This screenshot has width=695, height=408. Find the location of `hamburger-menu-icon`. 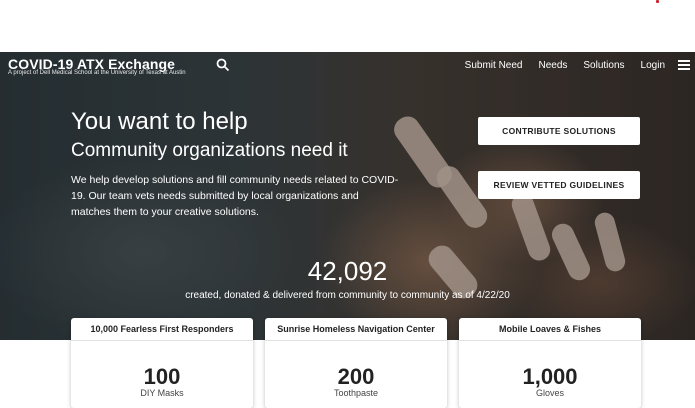

hamburger-menu-icon is located at coordinates (684, 65).